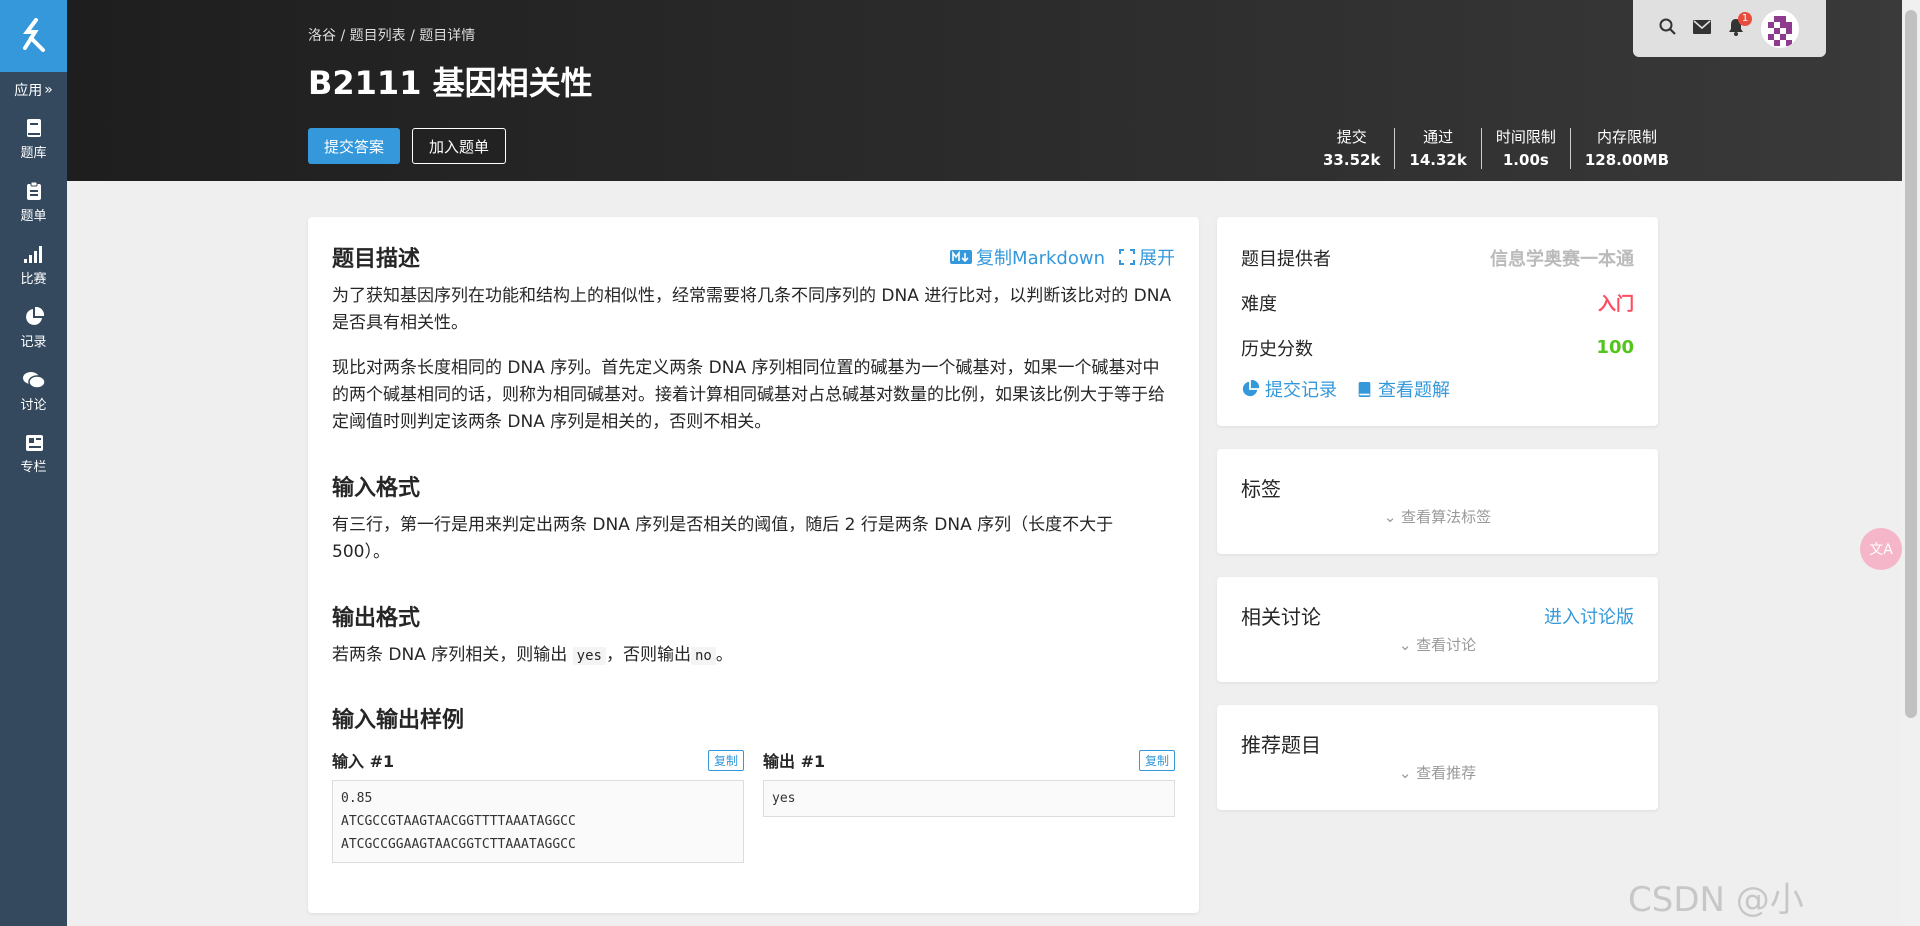 This screenshot has width=1920, height=926. Describe the element at coordinates (447, 36) in the screenshot. I see `breadcrumb-current: 题目详情` at that location.